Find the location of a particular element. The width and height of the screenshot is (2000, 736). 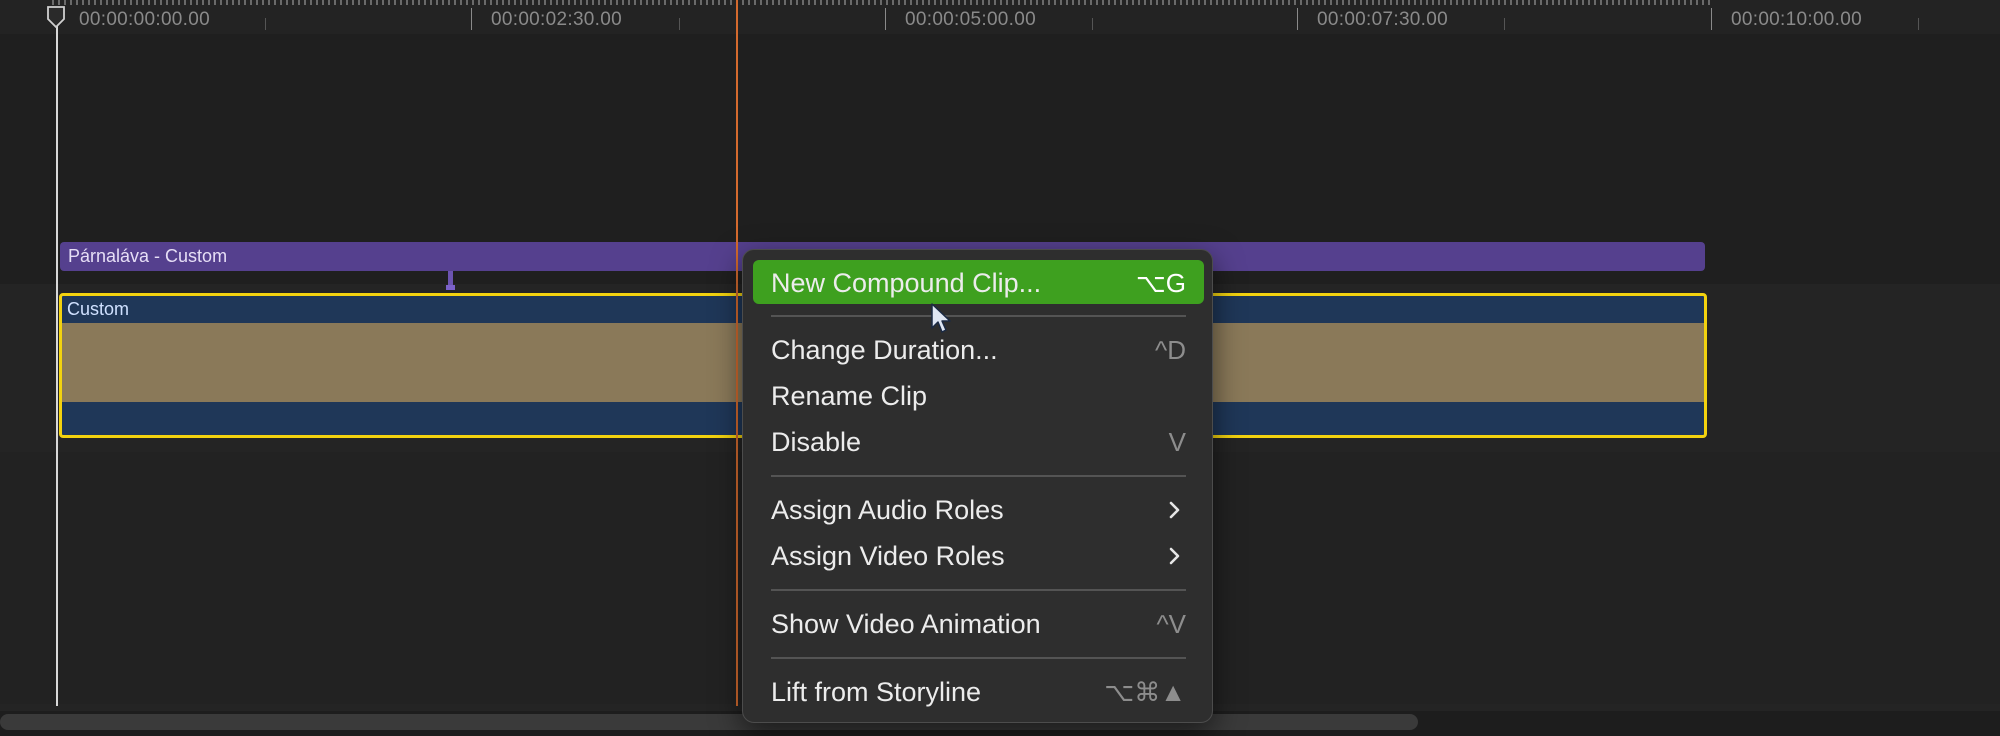

menu-item-change-duration: Change Duration... ^D is located at coordinates (978, 349).